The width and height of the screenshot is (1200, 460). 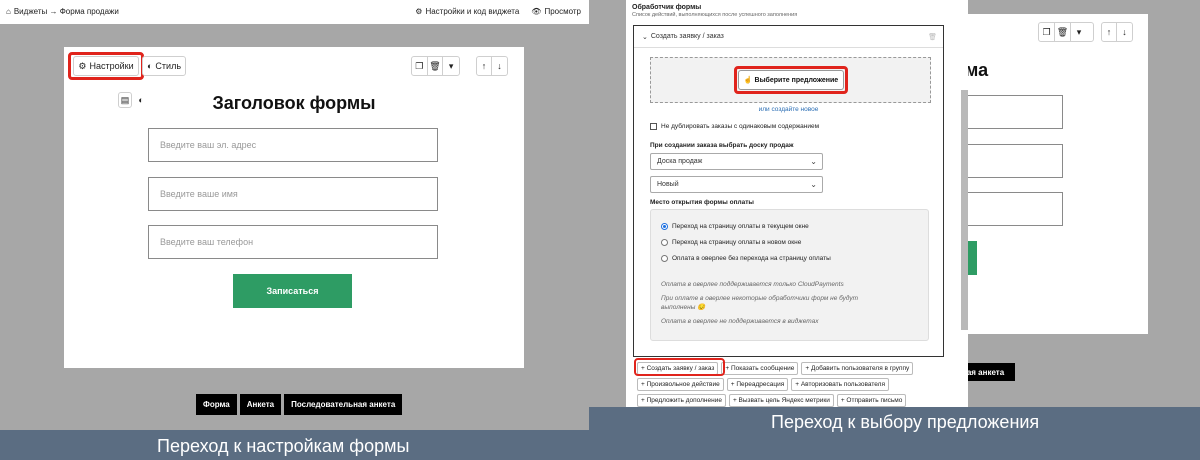 I want to click on show-message-button: + Показать сообщение, so click(x=760, y=368).